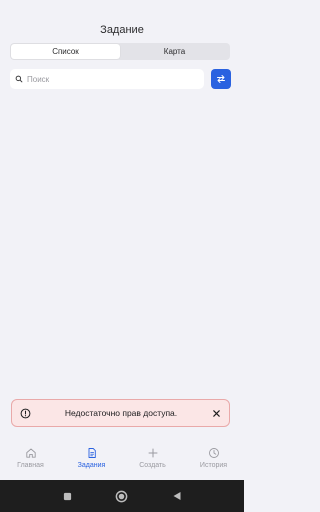 The width and height of the screenshot is (320, 512). I want to click on tab-history: История, so click(213, 461).